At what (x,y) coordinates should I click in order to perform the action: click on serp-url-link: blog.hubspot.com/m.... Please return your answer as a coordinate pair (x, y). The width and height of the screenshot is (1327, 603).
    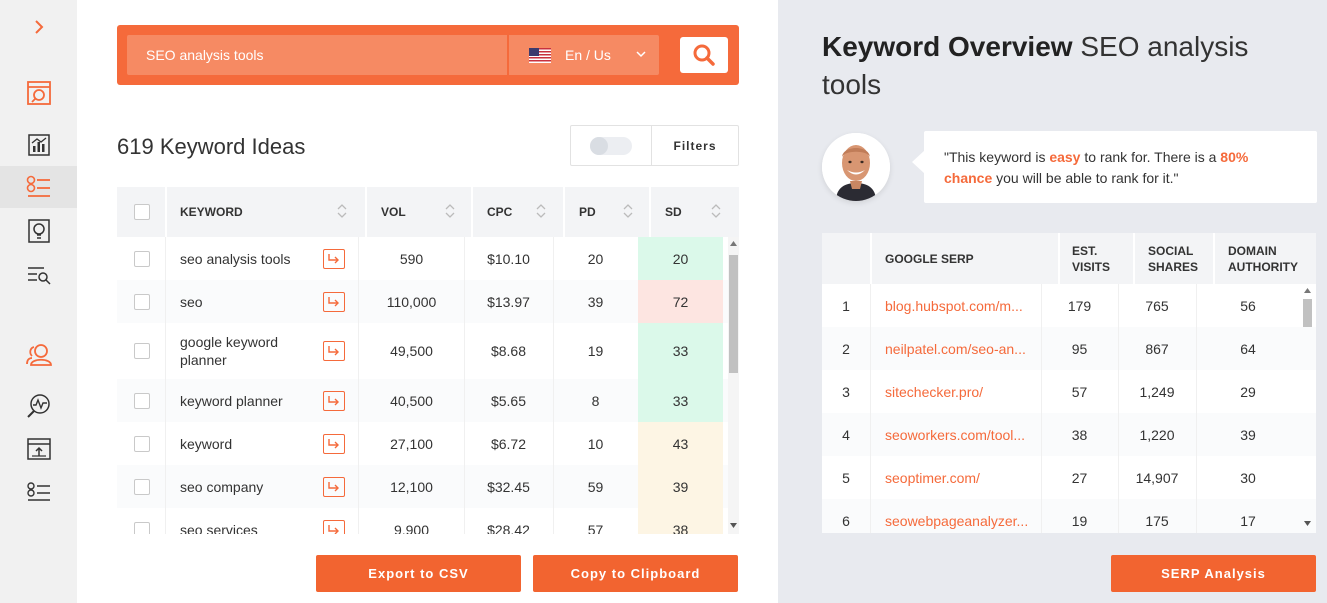
    Looking at the image, I should click on (954, 305).